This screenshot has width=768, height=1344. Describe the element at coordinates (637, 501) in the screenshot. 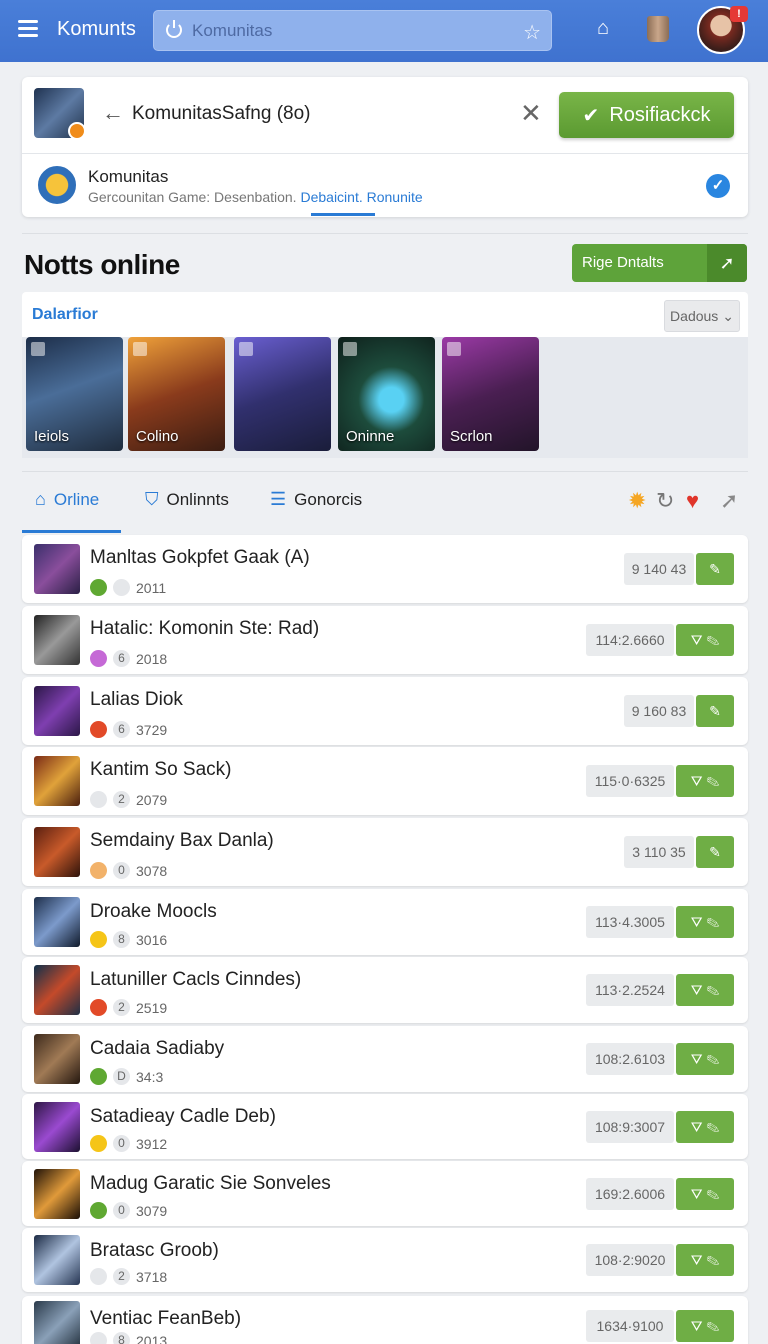

I see `sun-icon: ✹` at that location.